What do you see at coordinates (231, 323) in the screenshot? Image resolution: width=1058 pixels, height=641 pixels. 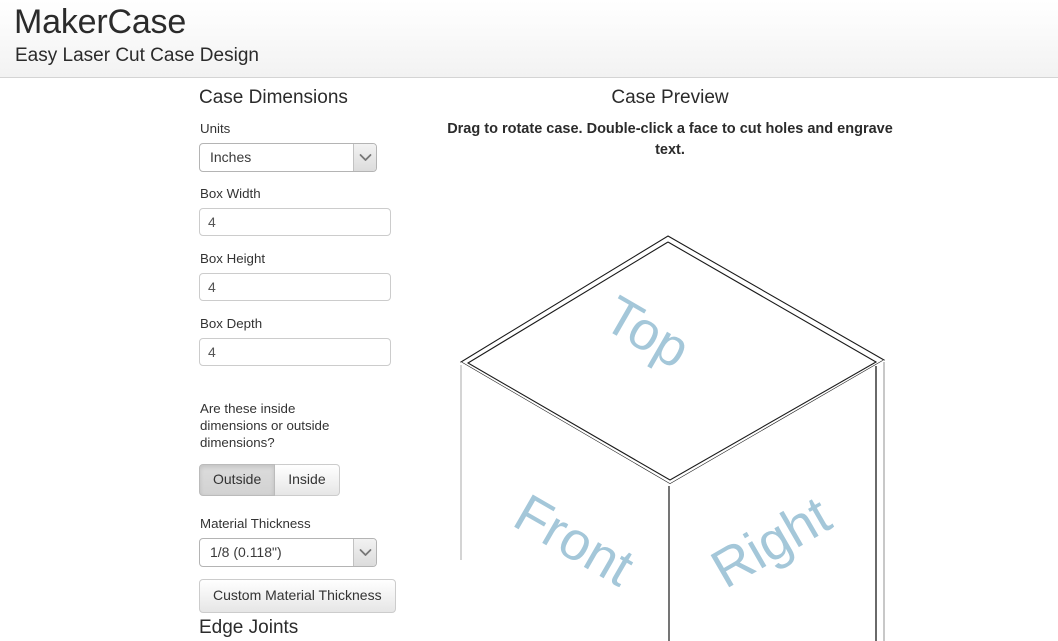 I see `box-depth-label: Box Depth` at bounding box center [231, 323].